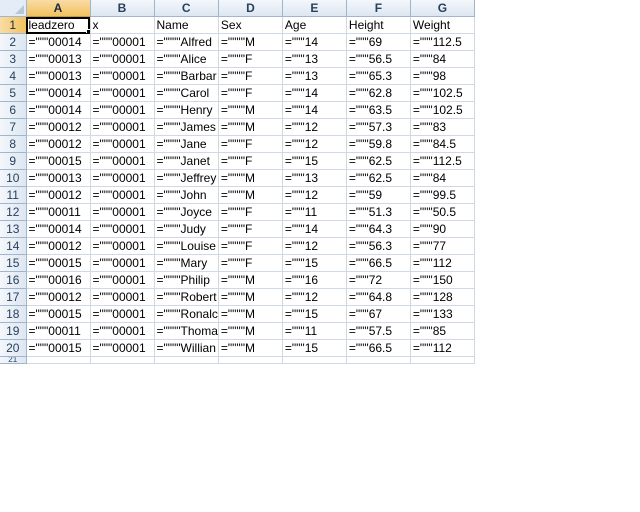 The width and height of the screenshot is (640, 512). Describe the element at coordinates (442, 93) in the screenshot. I see `cell-g5: ="""102.5` at that location.